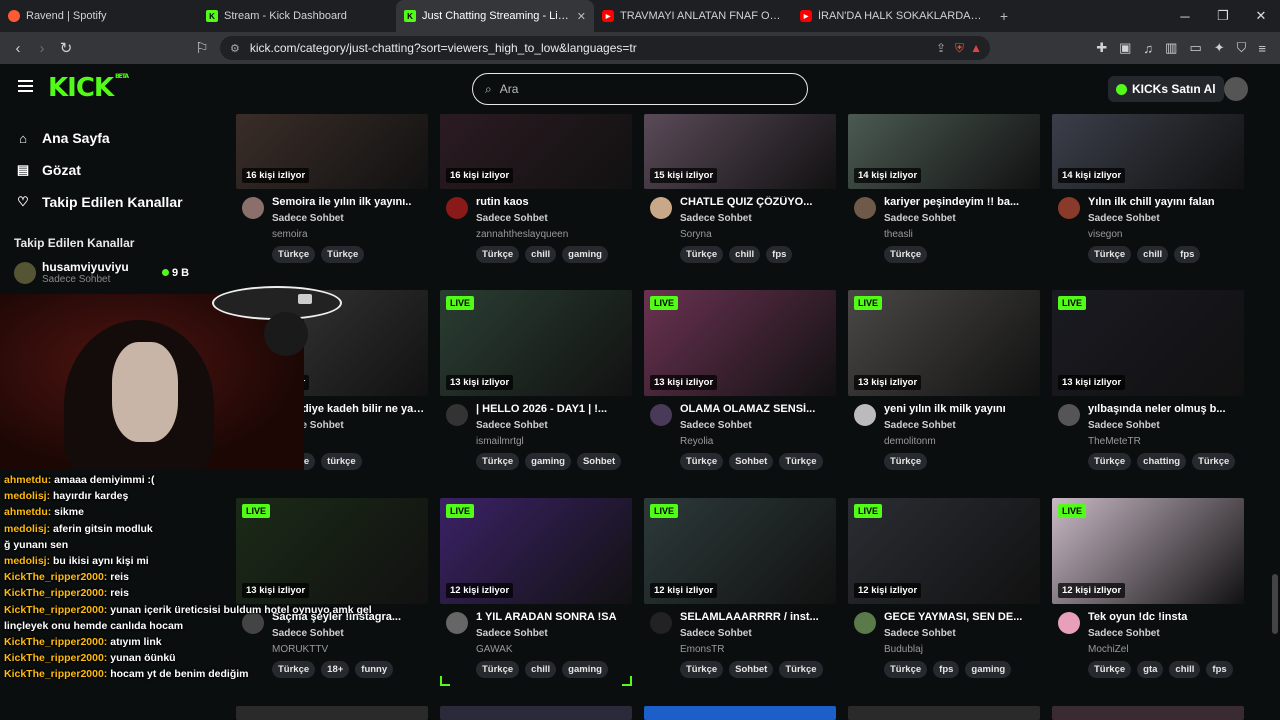 This screenshot has width=1280, height=720. I want to click on channel-name: Budublaj, so click(903, 649).